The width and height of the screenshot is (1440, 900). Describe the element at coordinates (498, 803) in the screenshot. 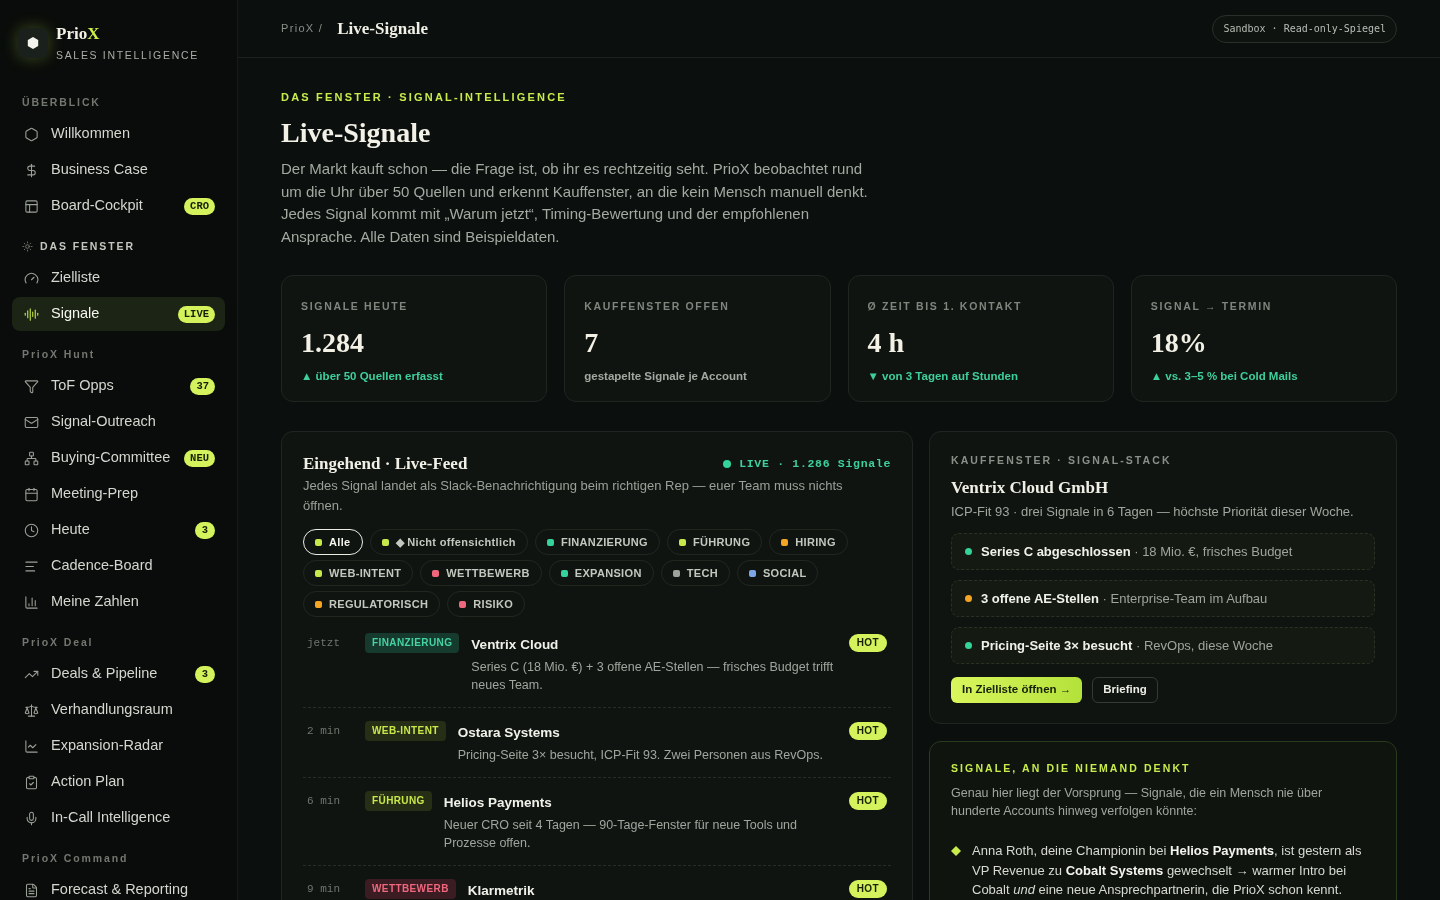

I see `company-name: Helios Payments` at that location.